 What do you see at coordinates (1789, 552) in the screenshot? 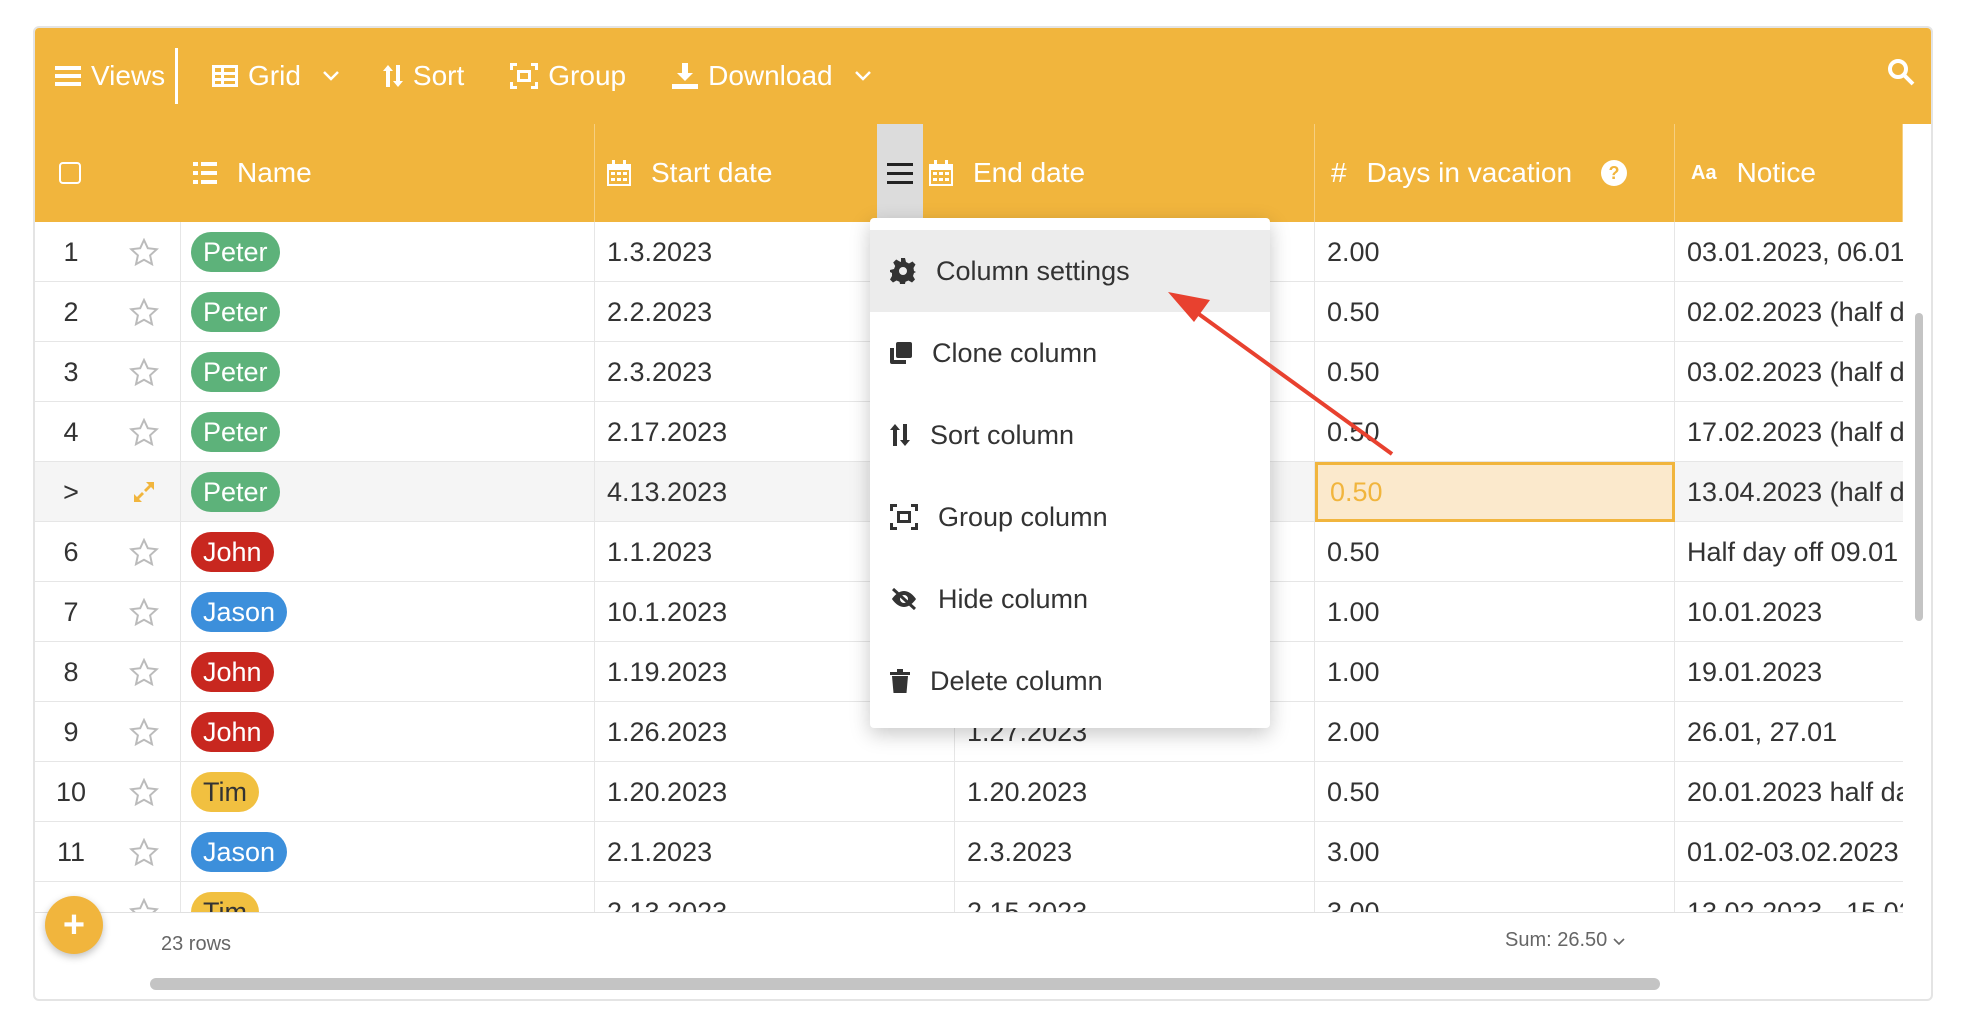
I see `notice-cell: Half day off 09.01` at bounding box center [1789, 552].